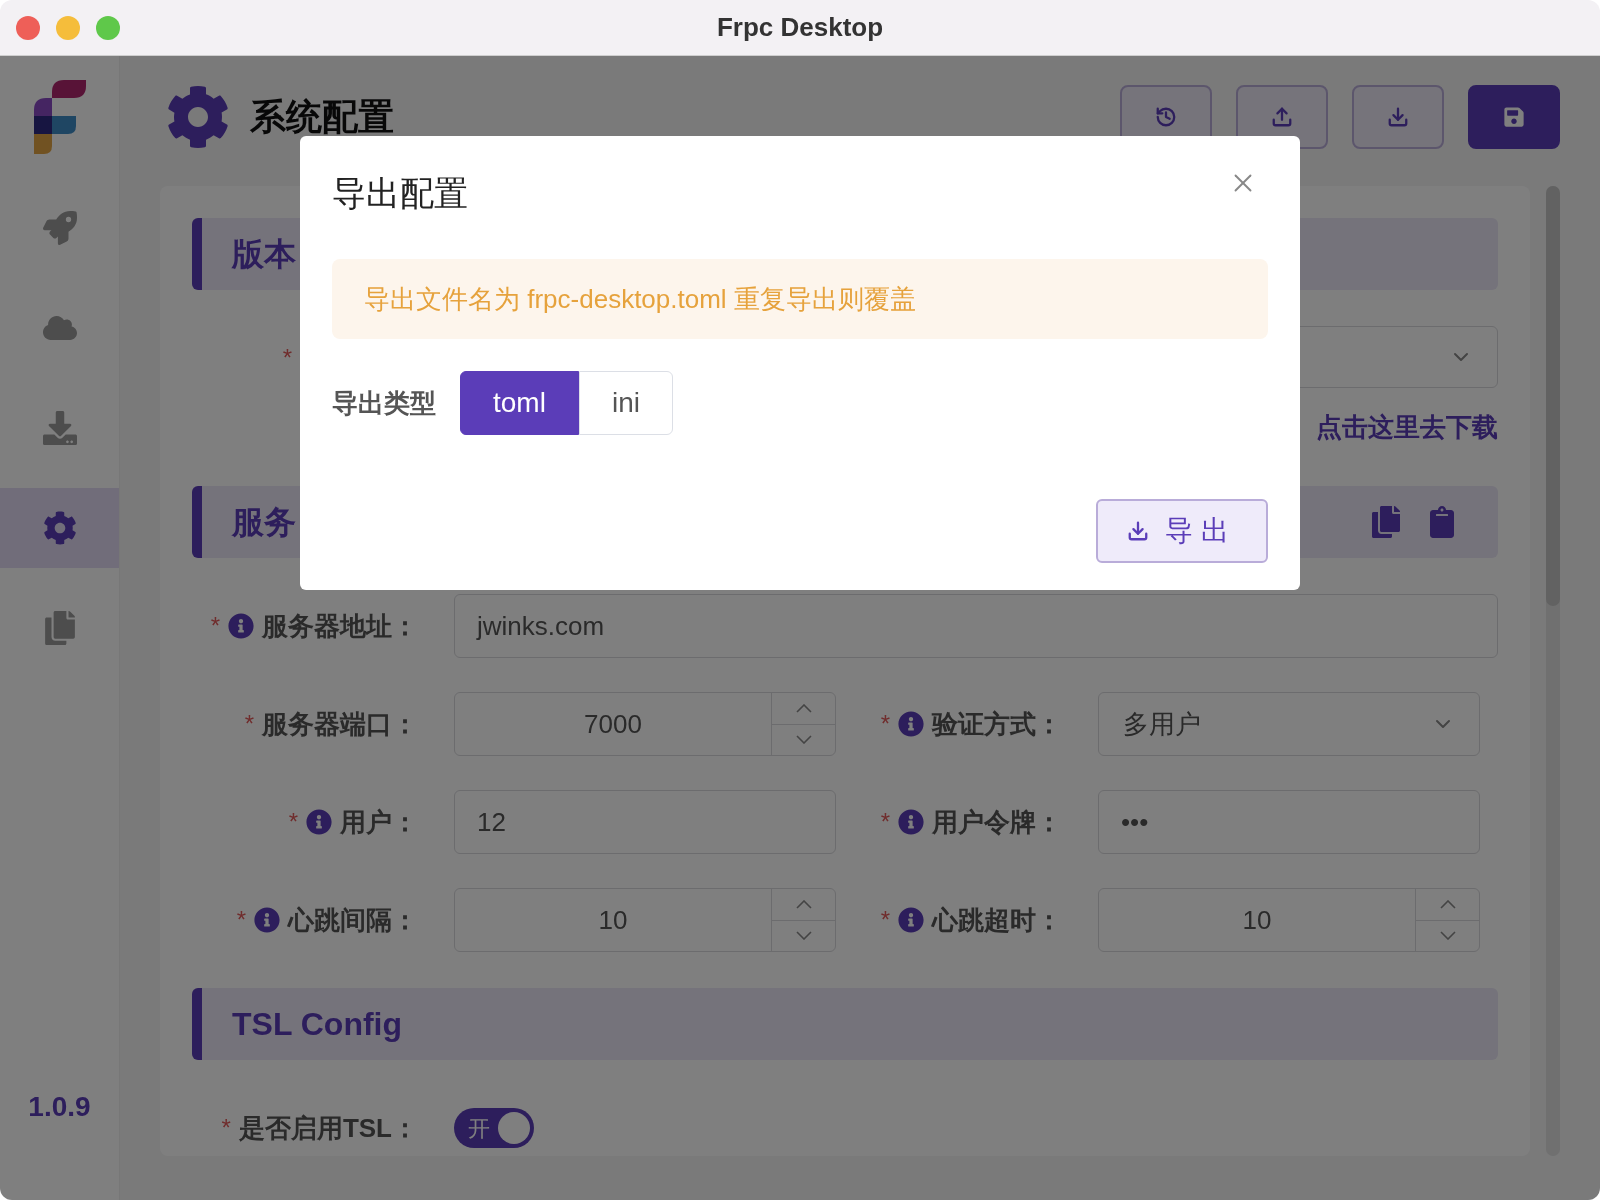 This screenshot has height=1200, width=1600. I want to click on text-field: 12, so click(645, 822).